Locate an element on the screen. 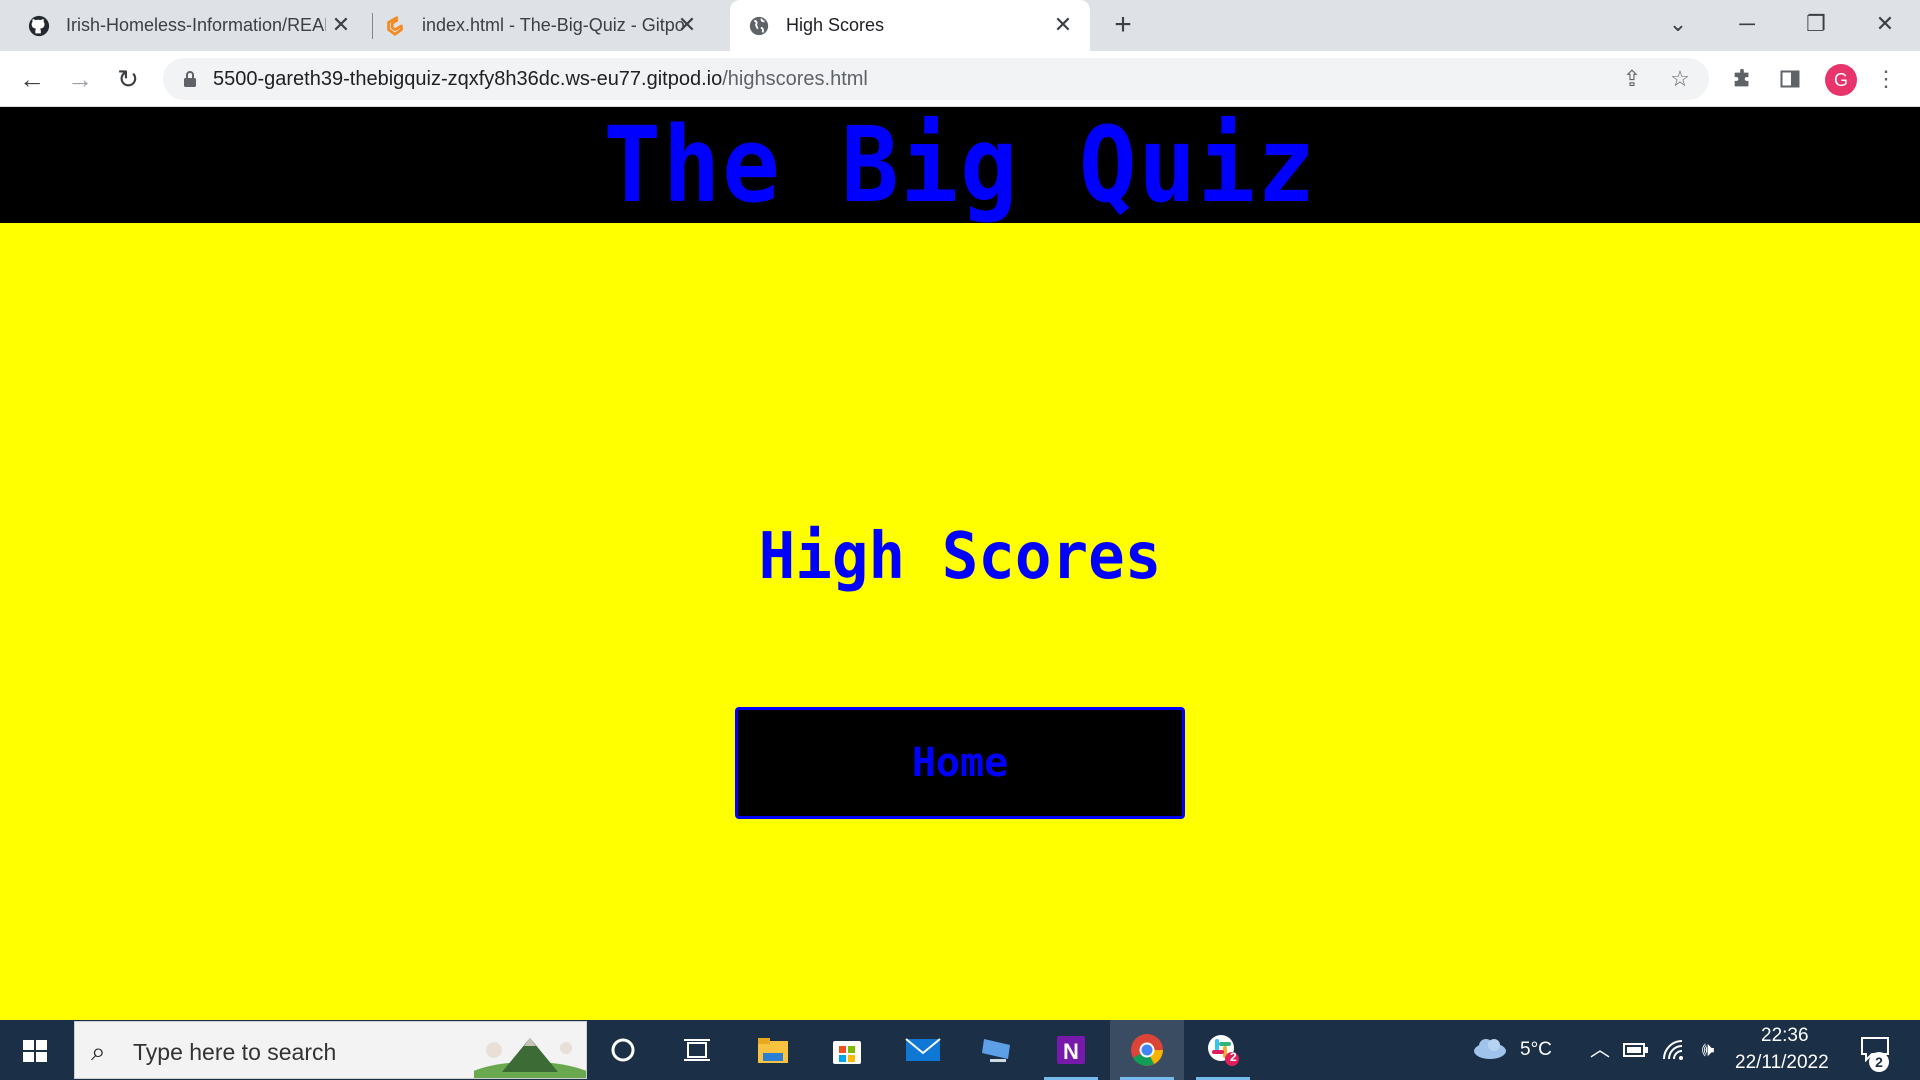 The image size is (1920, 1080). bookmark-star-icon: ☆ is located at coordinates (1680, 79).